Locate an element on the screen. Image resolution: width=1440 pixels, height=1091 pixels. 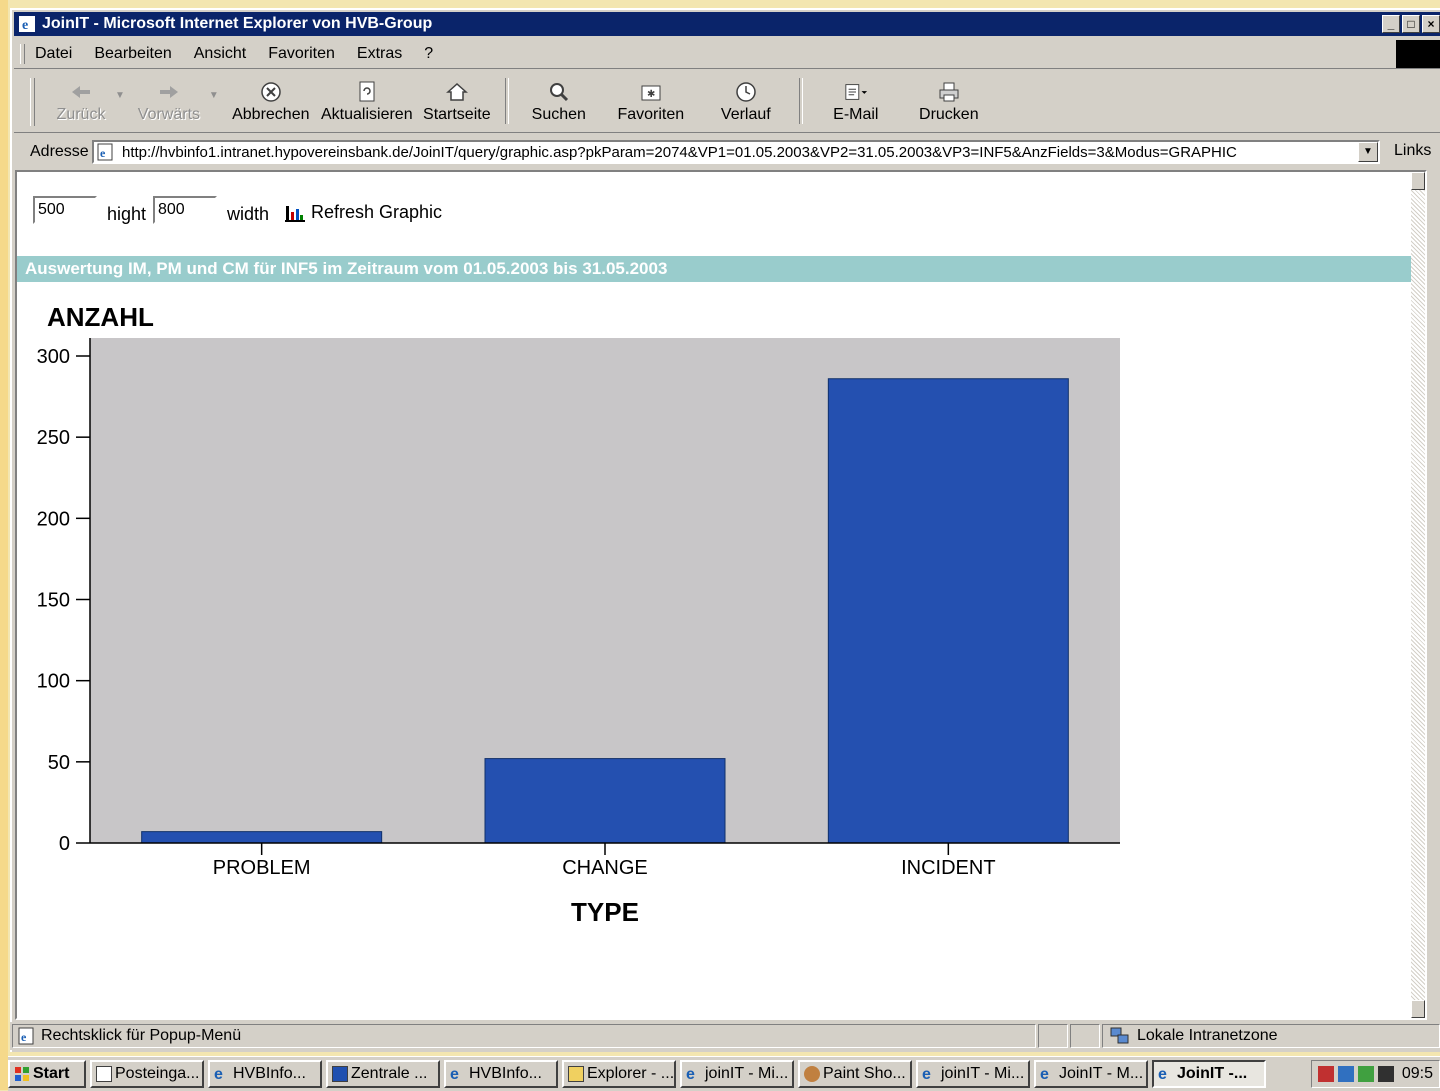
y-tick-label: 150 is located at coordinates (53, 601).